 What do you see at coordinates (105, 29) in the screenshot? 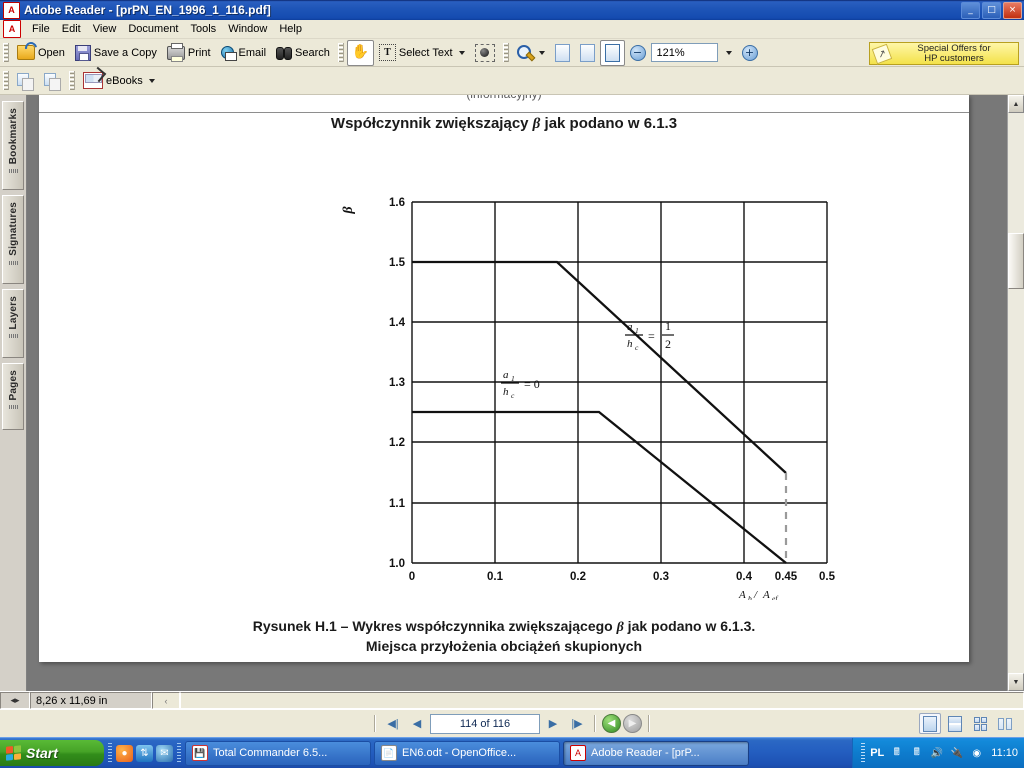
I see `menu-item-view: View` at bounding box center [105, 29].